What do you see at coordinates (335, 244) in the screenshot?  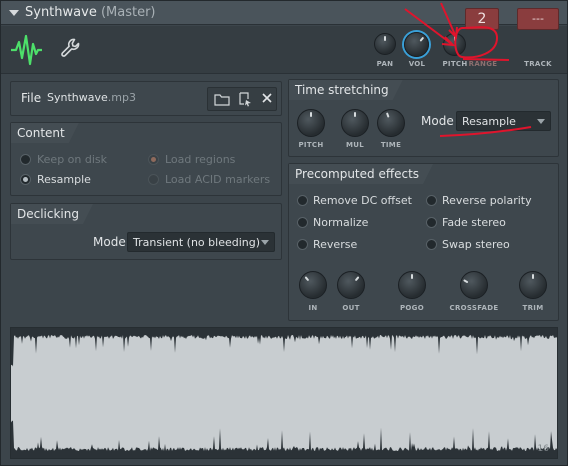 I see `reverse-label: Reverse` at bounding box center [335, 244].